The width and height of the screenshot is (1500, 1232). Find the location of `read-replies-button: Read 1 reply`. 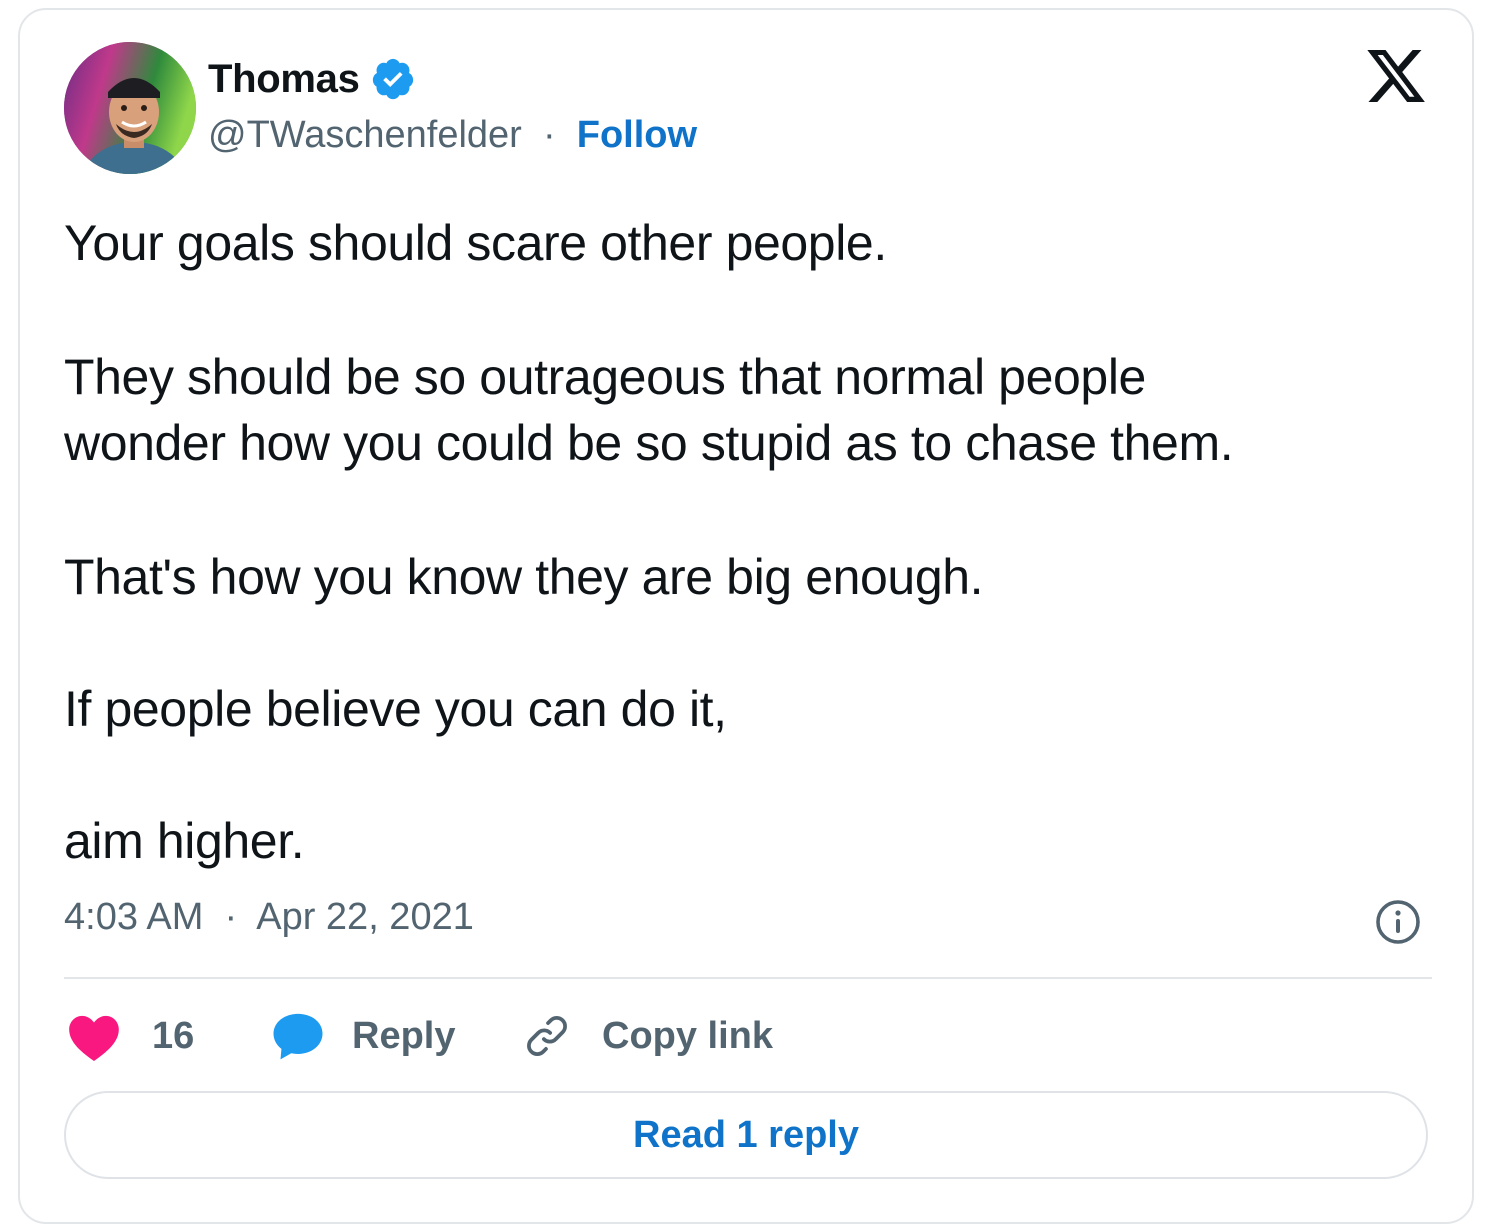

read-replies-button: Read 1 reply is located at coordinates (746, 1135).